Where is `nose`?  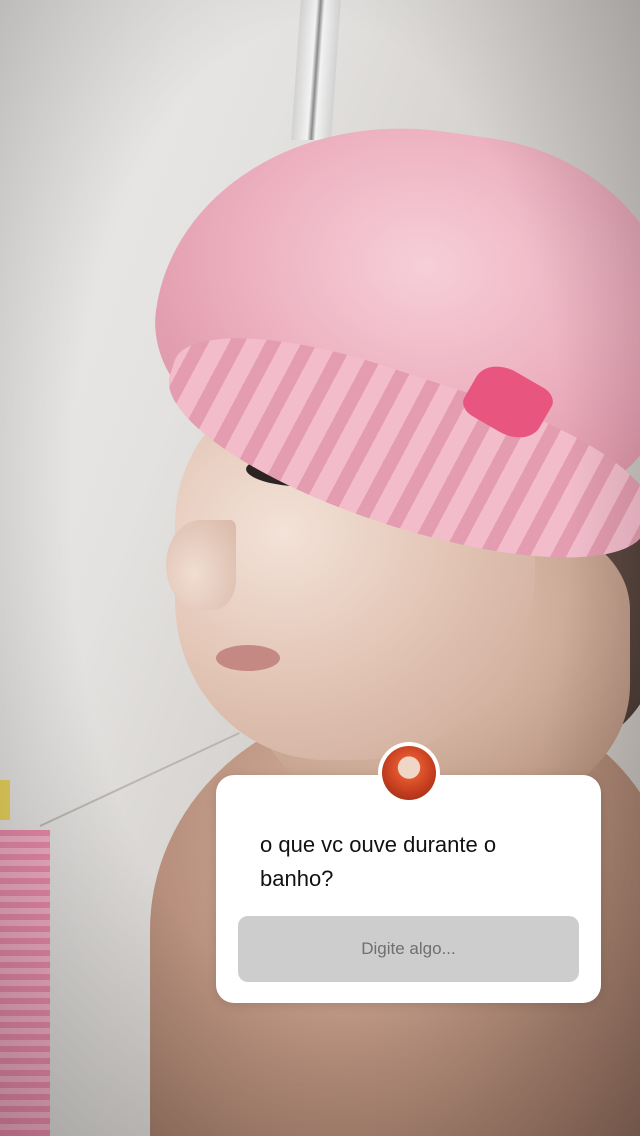
nose is located at coordinates (201, 565).